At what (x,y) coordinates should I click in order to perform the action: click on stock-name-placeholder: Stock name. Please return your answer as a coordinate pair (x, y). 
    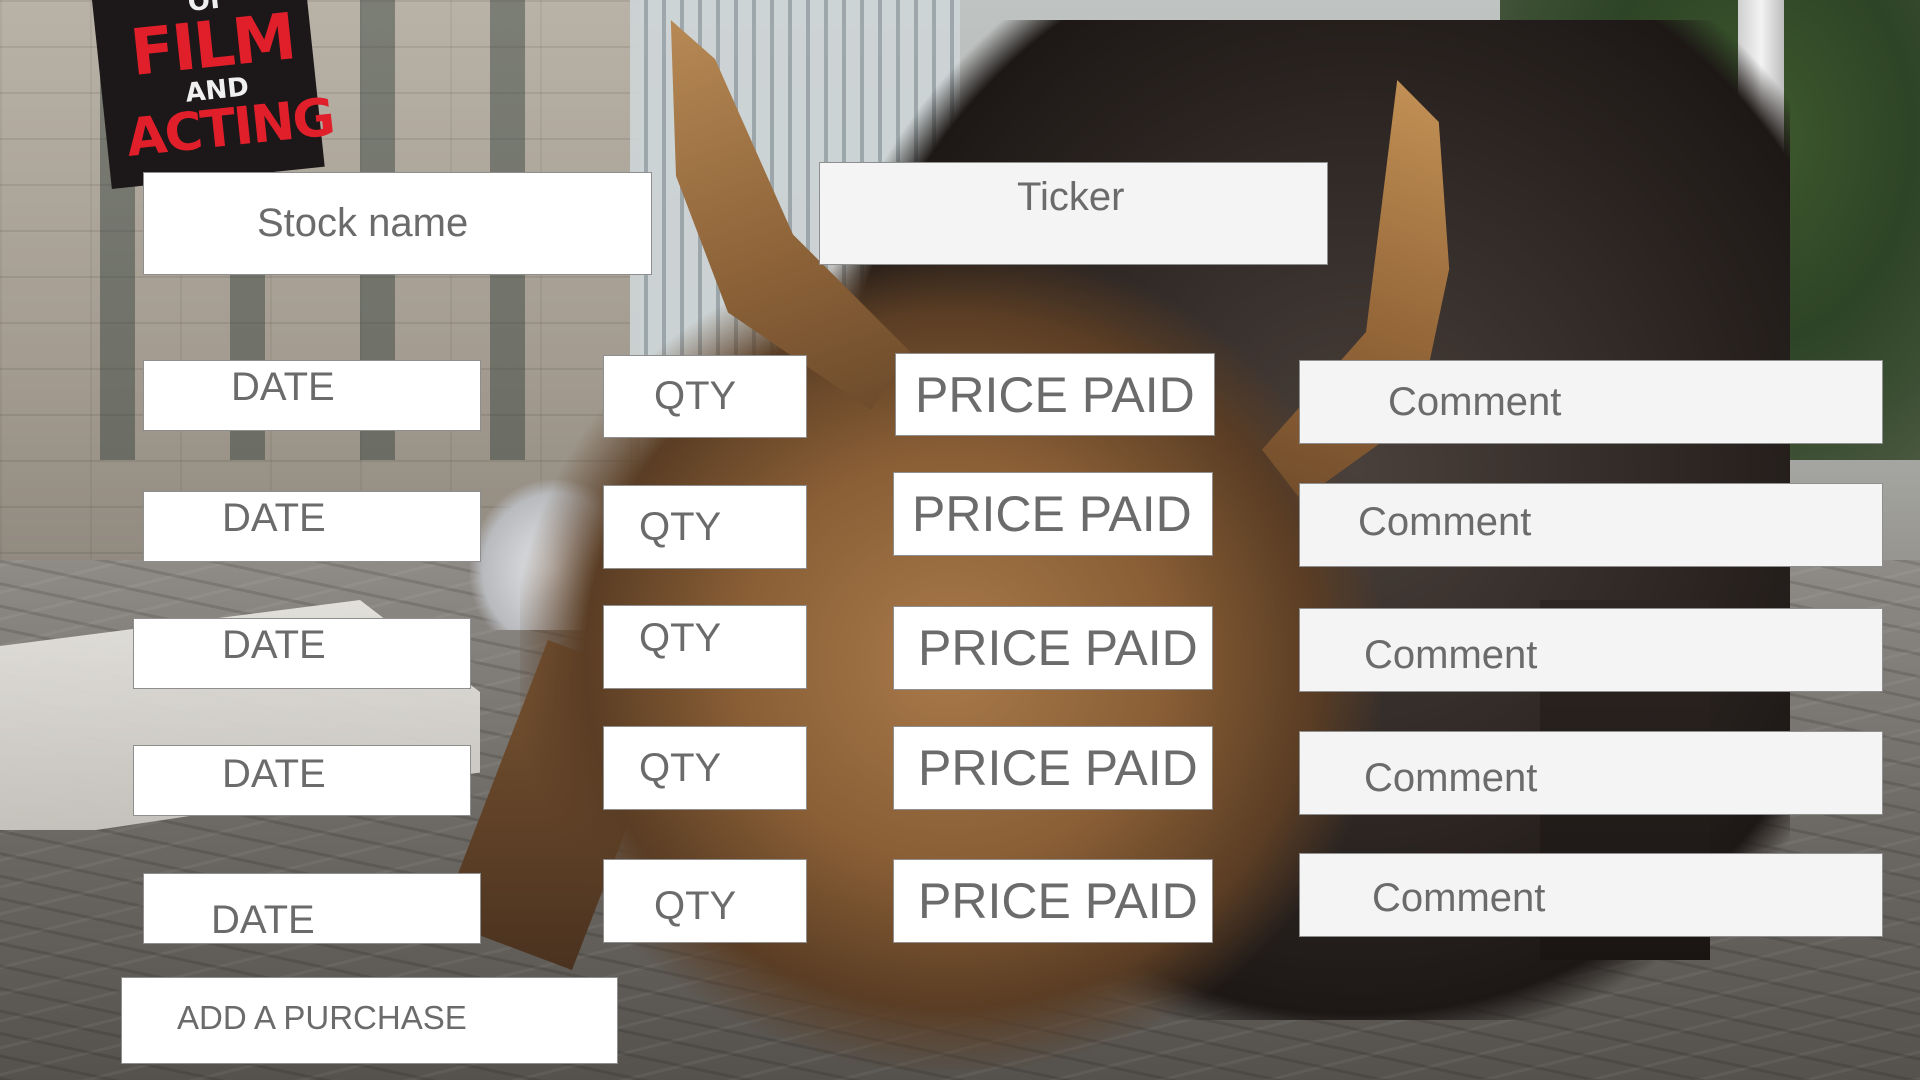
    Looking at the image, I should click on (363, 223).